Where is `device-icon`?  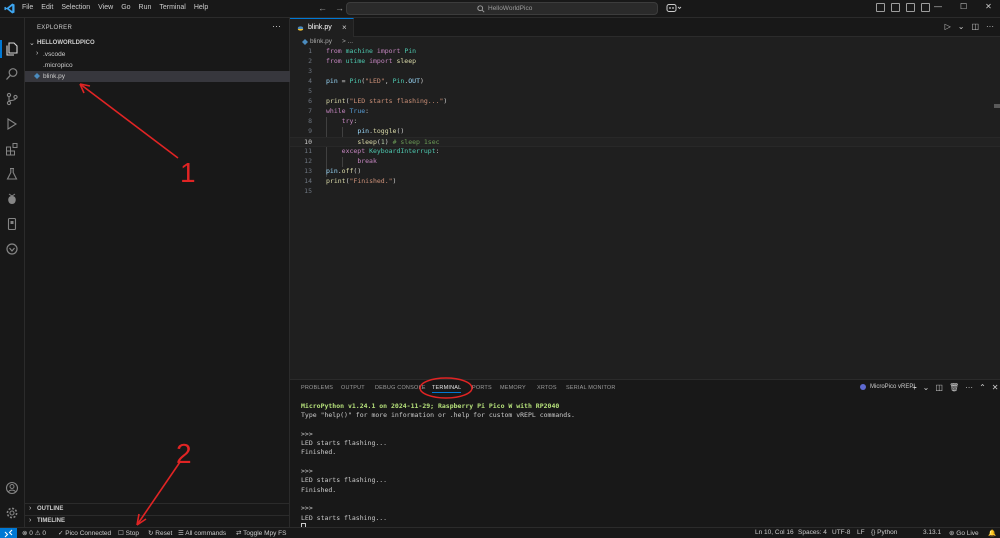 device-icon is located at coordinates (12, 224).